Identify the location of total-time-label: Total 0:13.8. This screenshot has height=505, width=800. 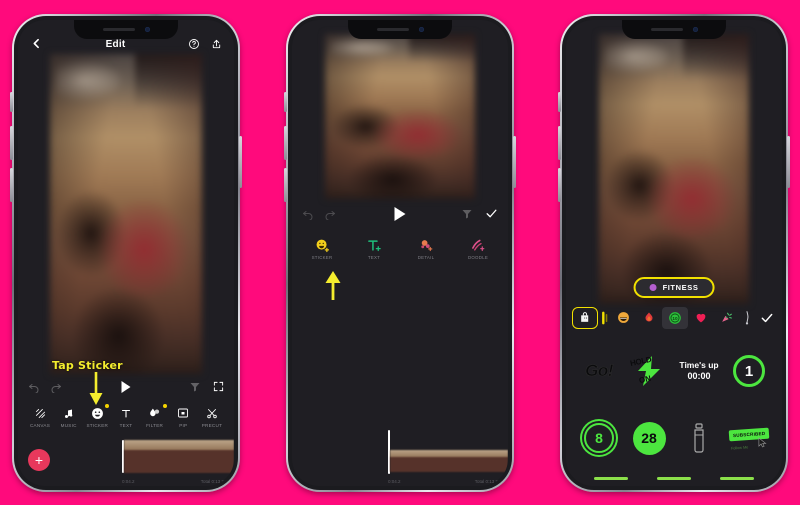
(212, 481).